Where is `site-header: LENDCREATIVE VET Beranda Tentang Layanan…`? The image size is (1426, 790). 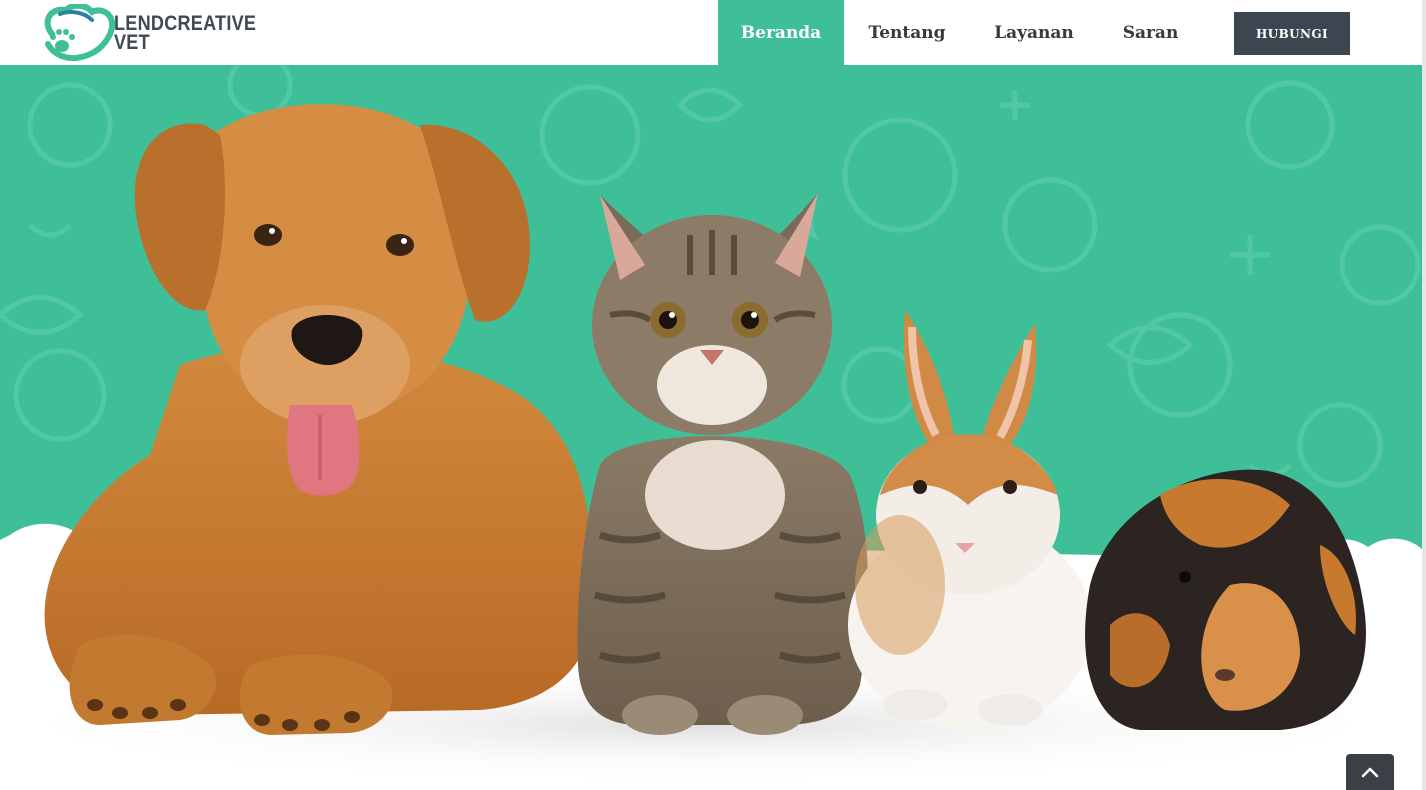
site-header: LENDCREATIVE VET Beranda Tentang Layanan… is located at coordinates (713, 32).